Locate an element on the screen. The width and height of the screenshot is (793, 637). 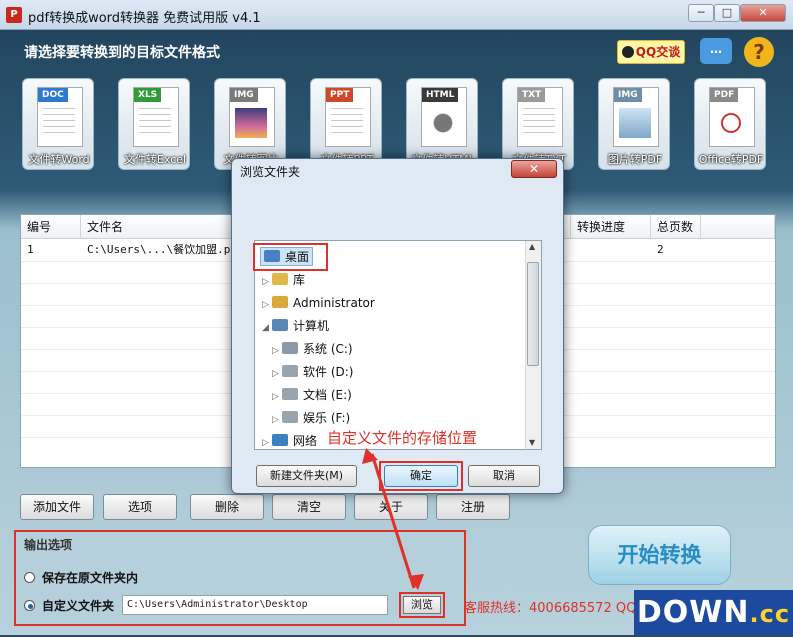
options-button: 选项 is located at coordinates (140, 507).